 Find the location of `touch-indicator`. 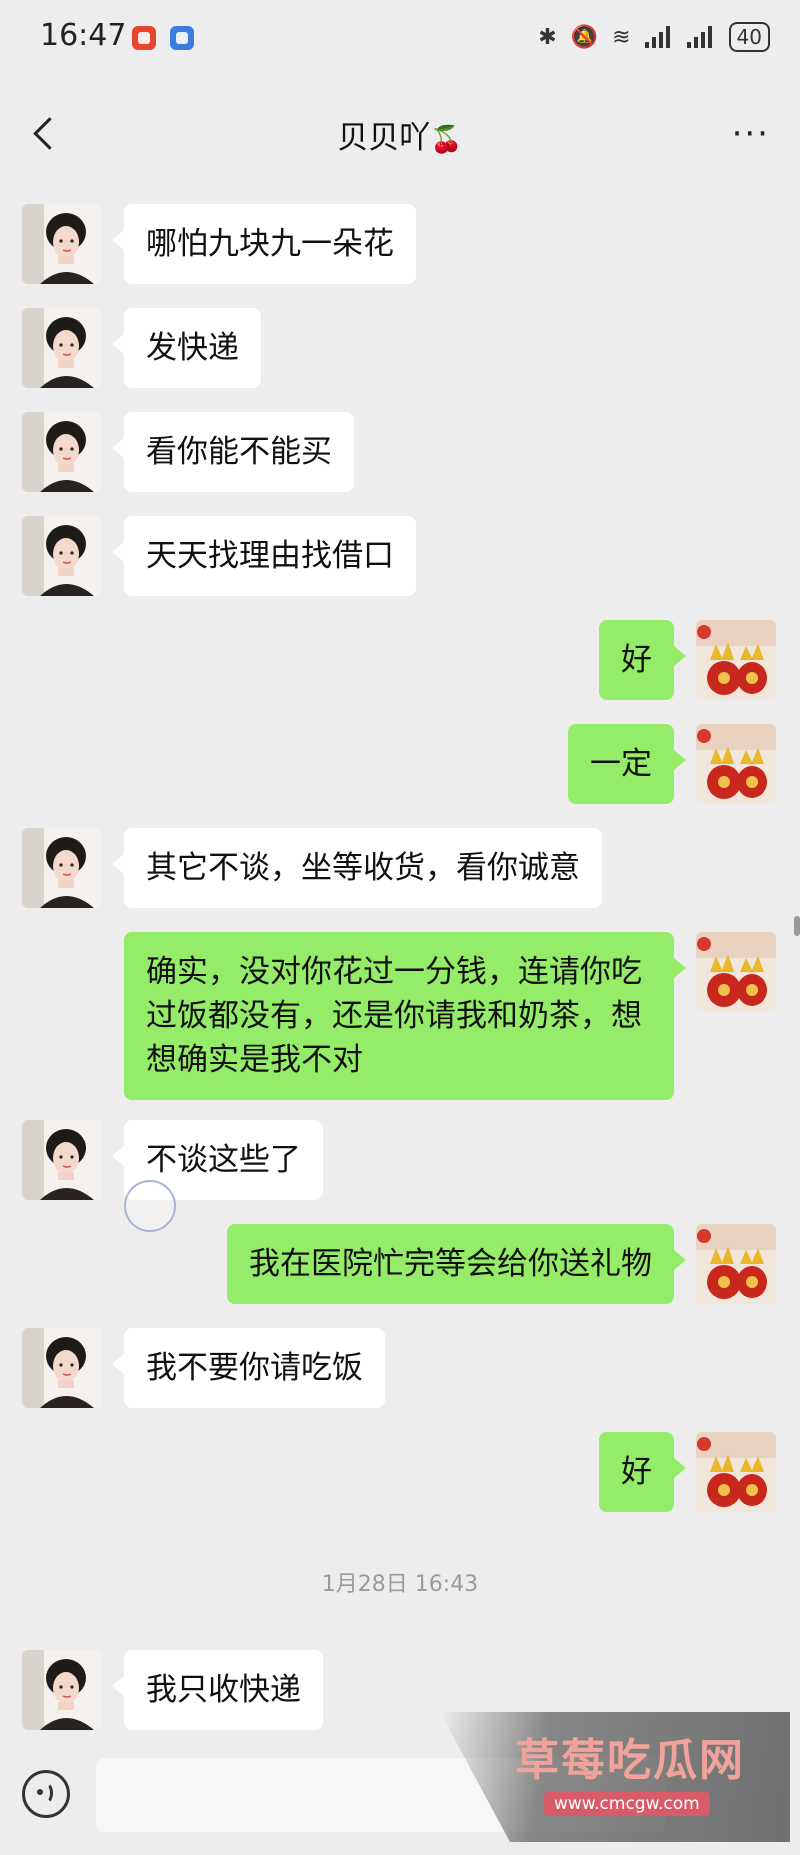

touch-indicator is located at coordinates (150, 1206).